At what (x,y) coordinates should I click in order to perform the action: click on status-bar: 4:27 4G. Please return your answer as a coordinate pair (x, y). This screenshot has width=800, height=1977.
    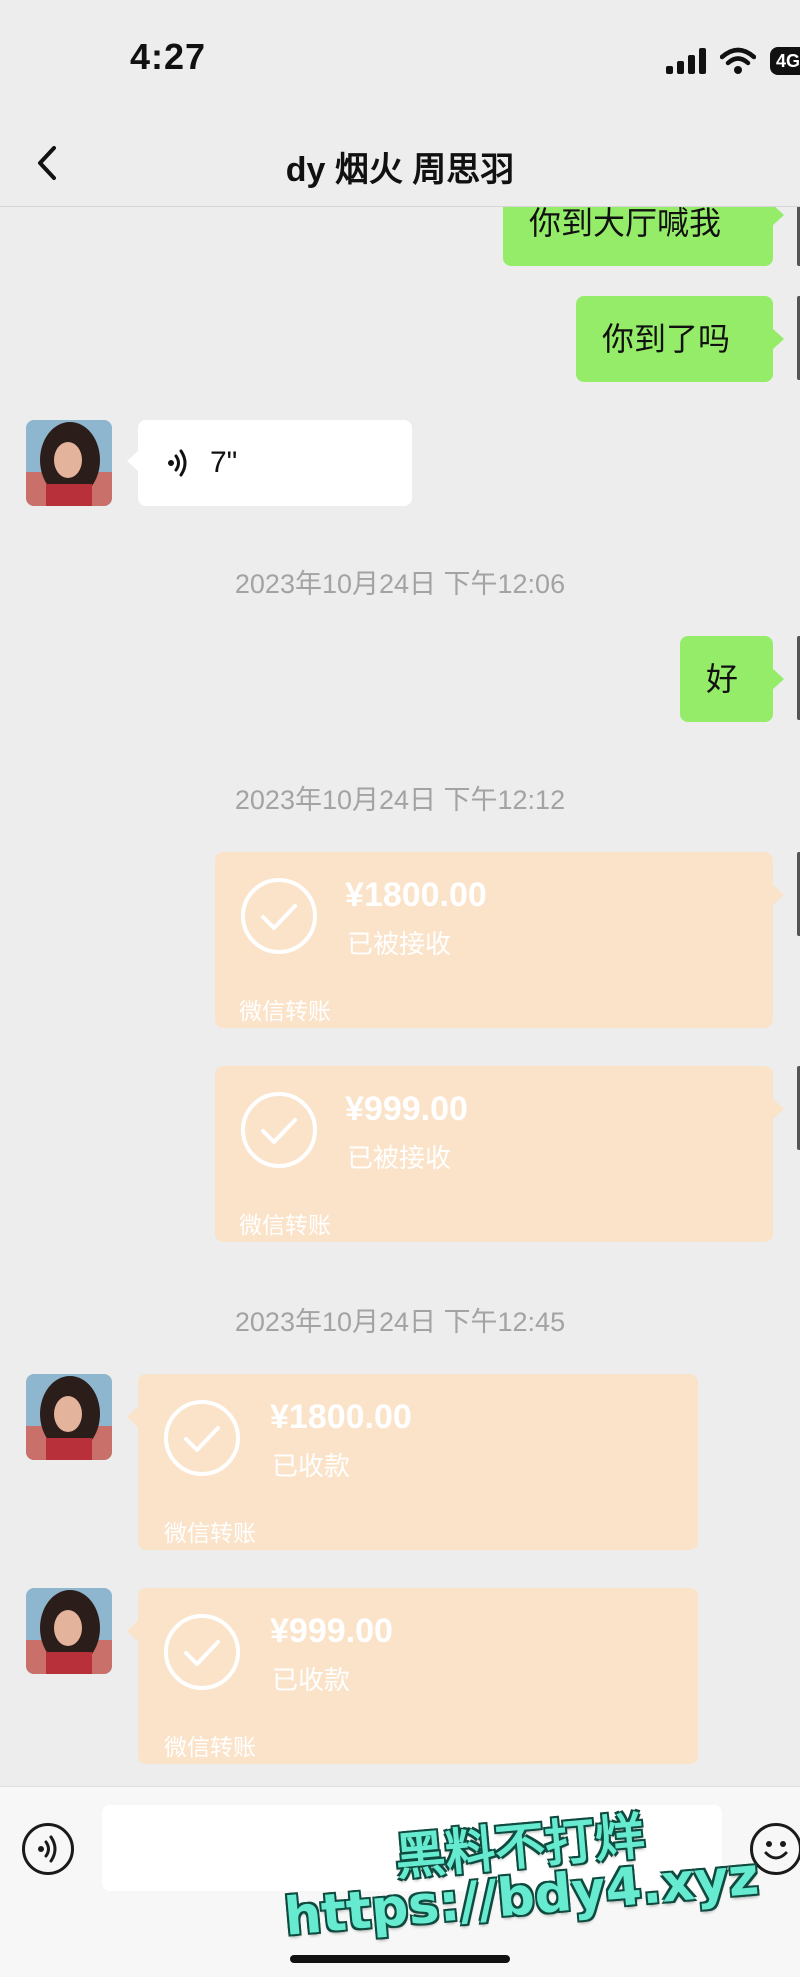
    Looking at the image, I should click on (400, 60).